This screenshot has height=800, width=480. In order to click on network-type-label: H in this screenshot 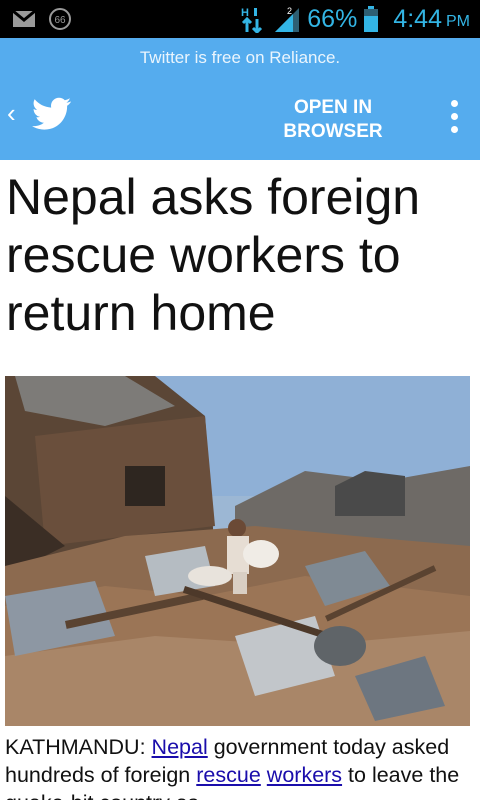, I will do `click(245, 13)`.